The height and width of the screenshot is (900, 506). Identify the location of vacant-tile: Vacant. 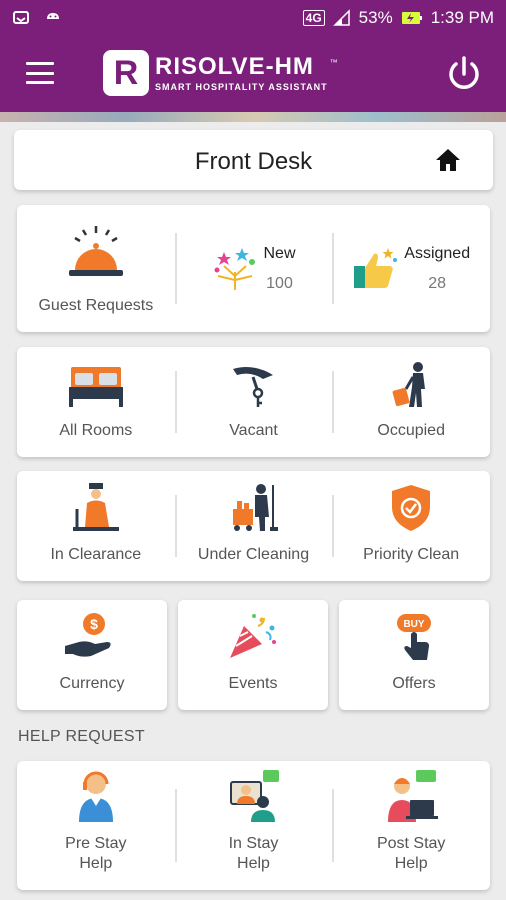
(253, 402).